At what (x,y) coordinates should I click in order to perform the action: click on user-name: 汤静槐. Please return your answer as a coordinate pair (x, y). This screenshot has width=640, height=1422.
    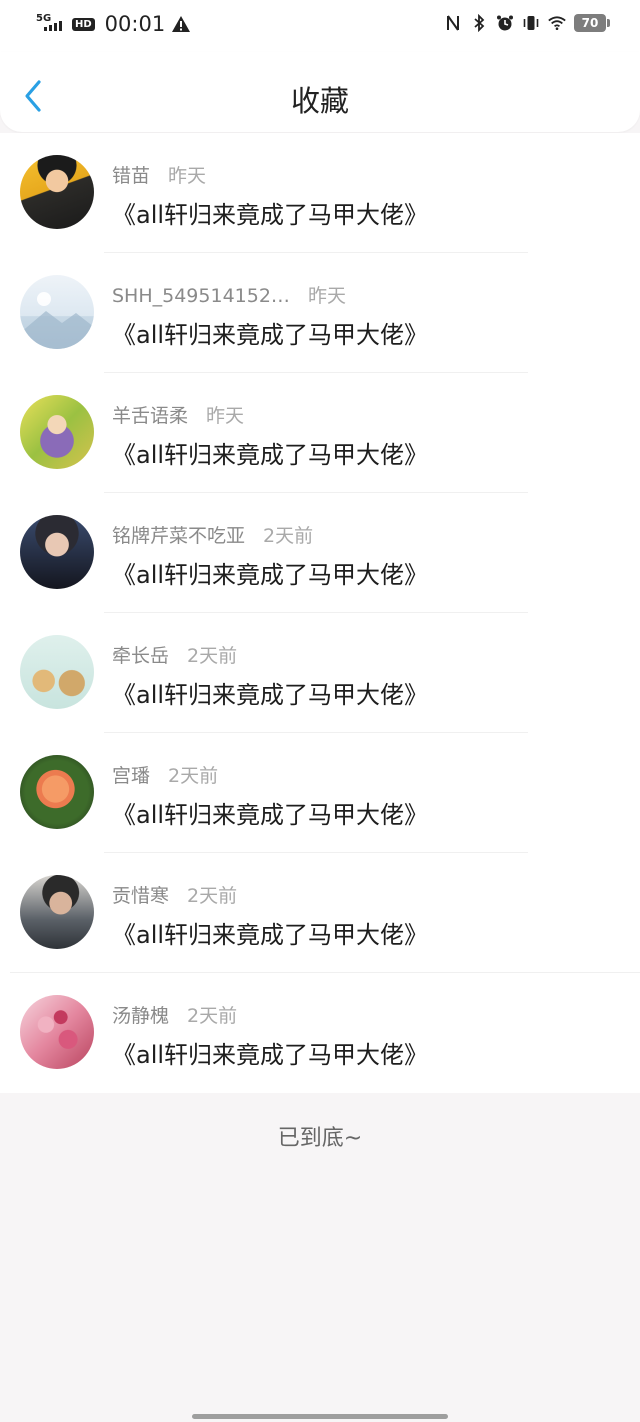
    Looking at the image, I should click on (141, 1016).